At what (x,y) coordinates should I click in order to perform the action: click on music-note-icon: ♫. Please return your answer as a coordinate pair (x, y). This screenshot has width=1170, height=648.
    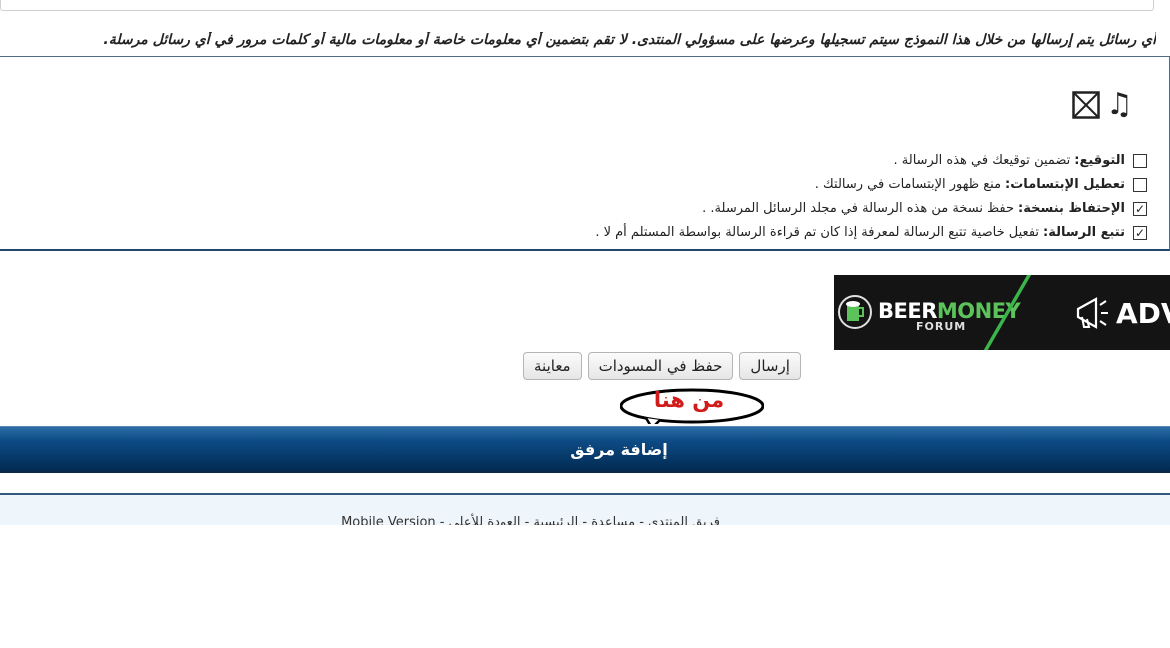
    Looking at the image, I should click on (1119, 104).